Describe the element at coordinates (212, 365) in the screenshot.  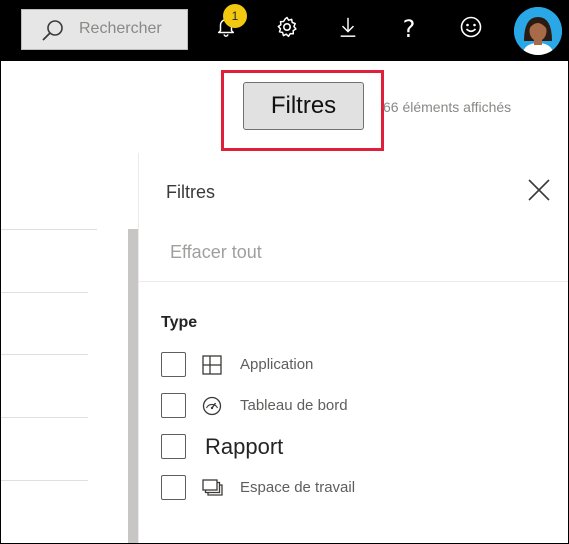
I see `app-icon` at that location.